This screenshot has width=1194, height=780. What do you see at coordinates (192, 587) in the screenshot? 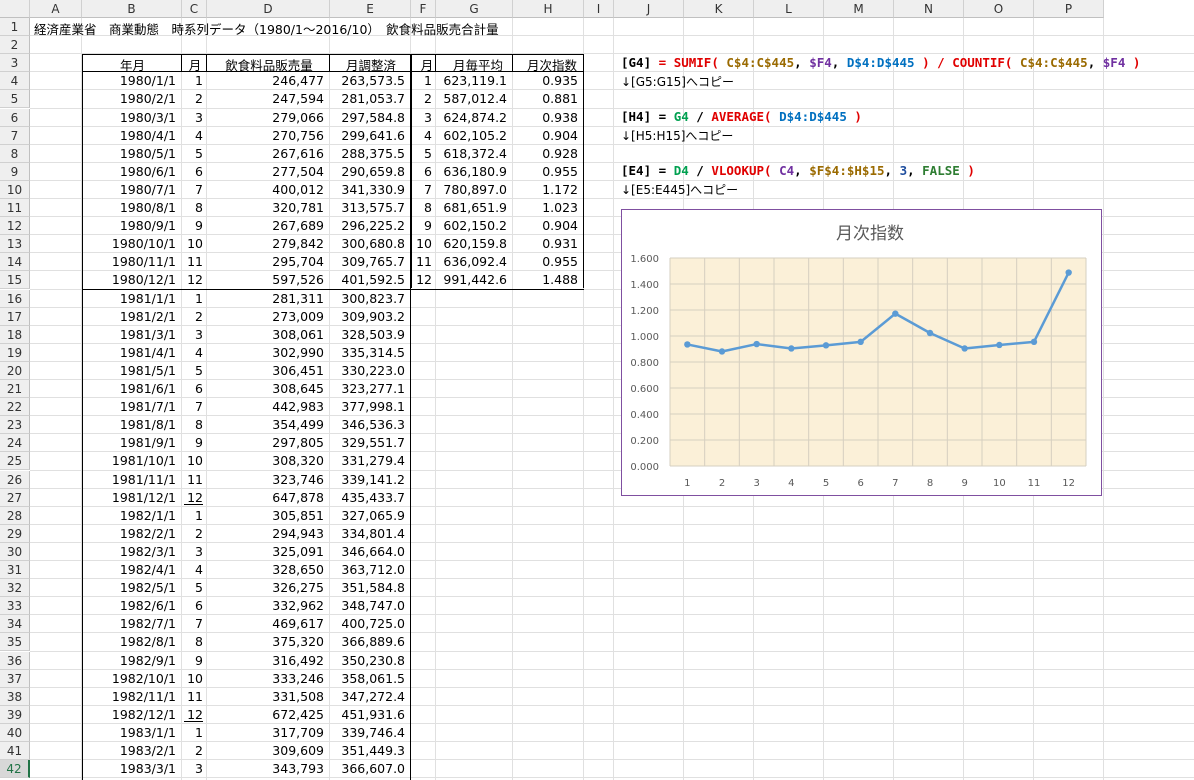
I see `month-cell: 5` at bounding box center [192, 587].